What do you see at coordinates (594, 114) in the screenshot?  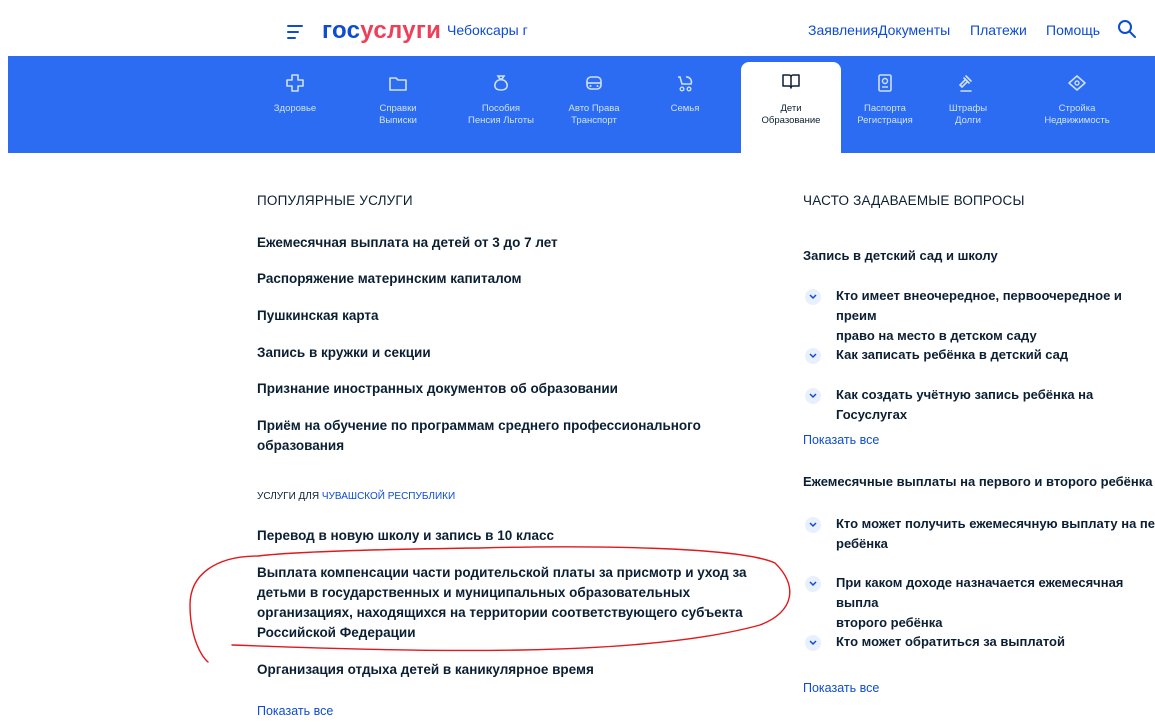 I see `category-label: Авто Права Транспорт` at bounding box center [594, 114].